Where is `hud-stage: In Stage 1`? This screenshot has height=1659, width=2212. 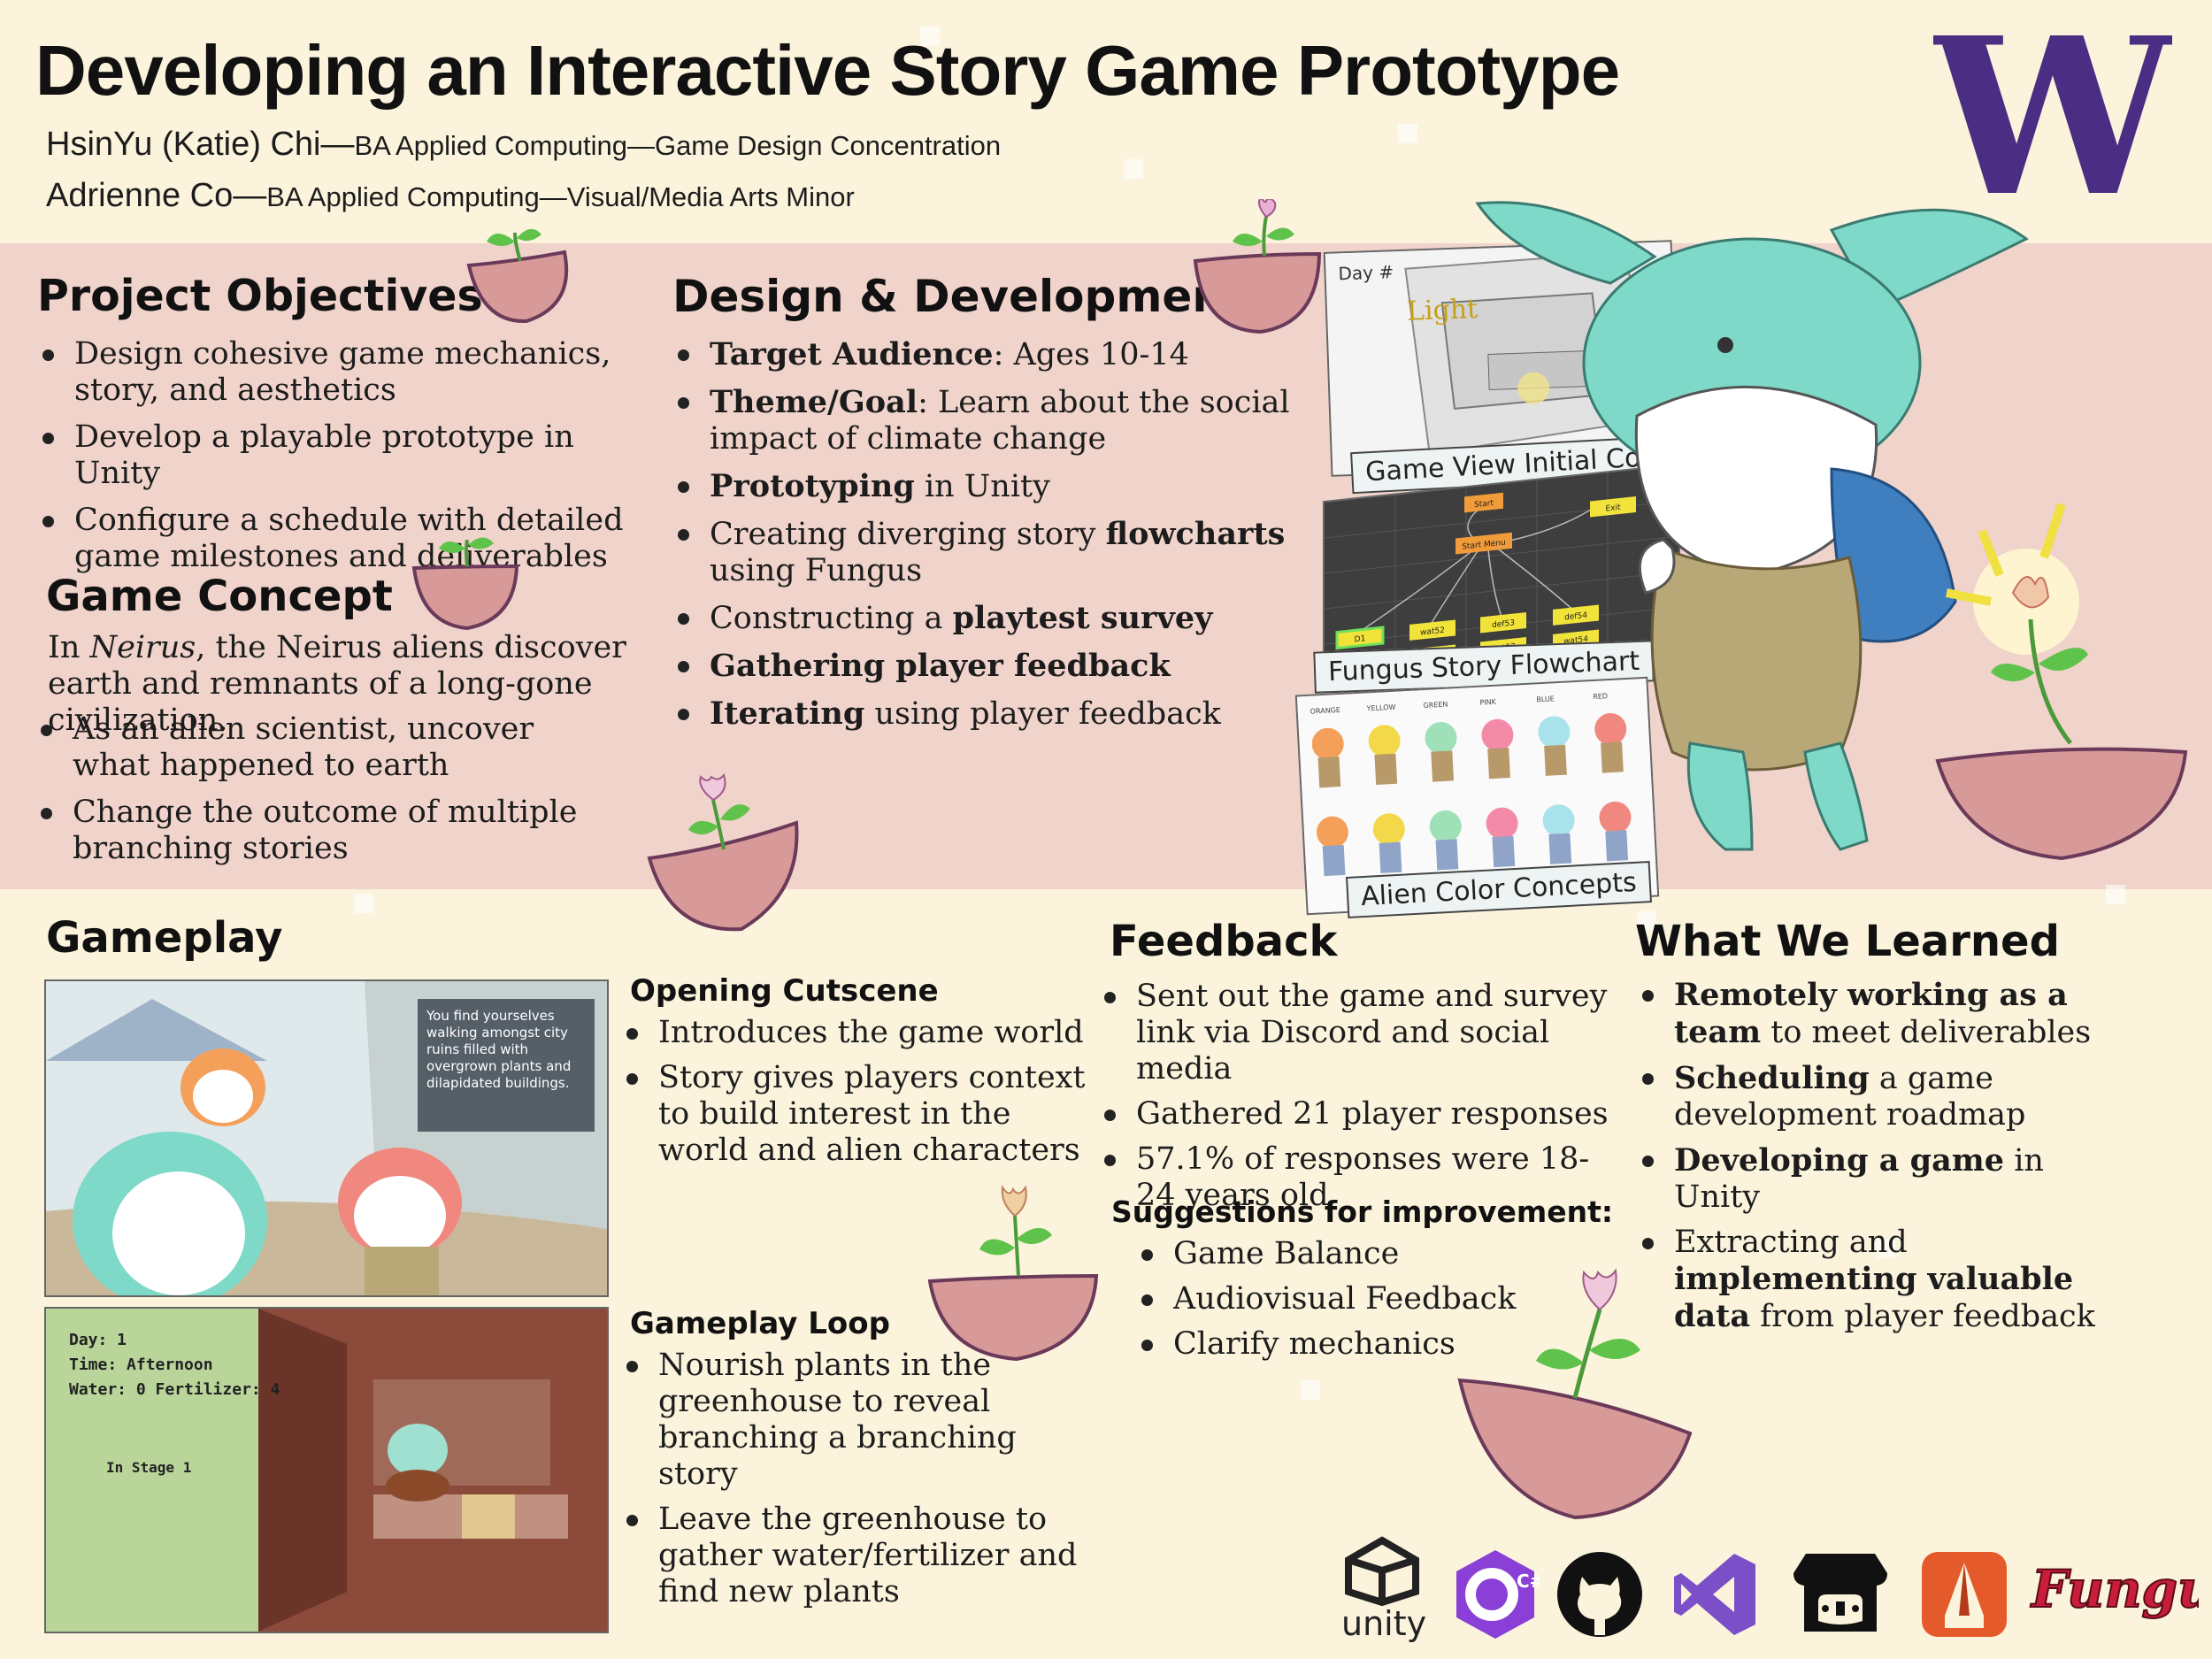 hud-stage: In Stage 1 is located at coordinates (149, 1468).